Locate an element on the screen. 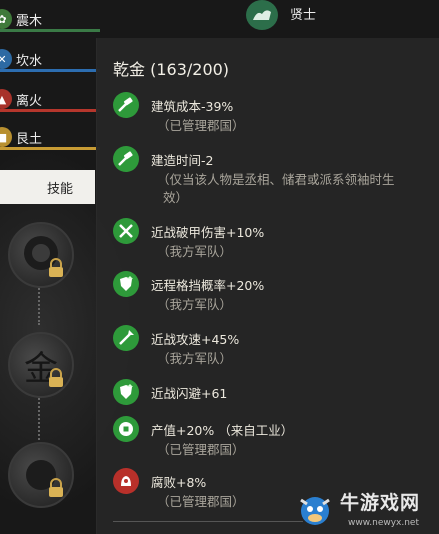 The image size is (439, 534). tab-skills: 技能 is located at coordinates (47, 187).